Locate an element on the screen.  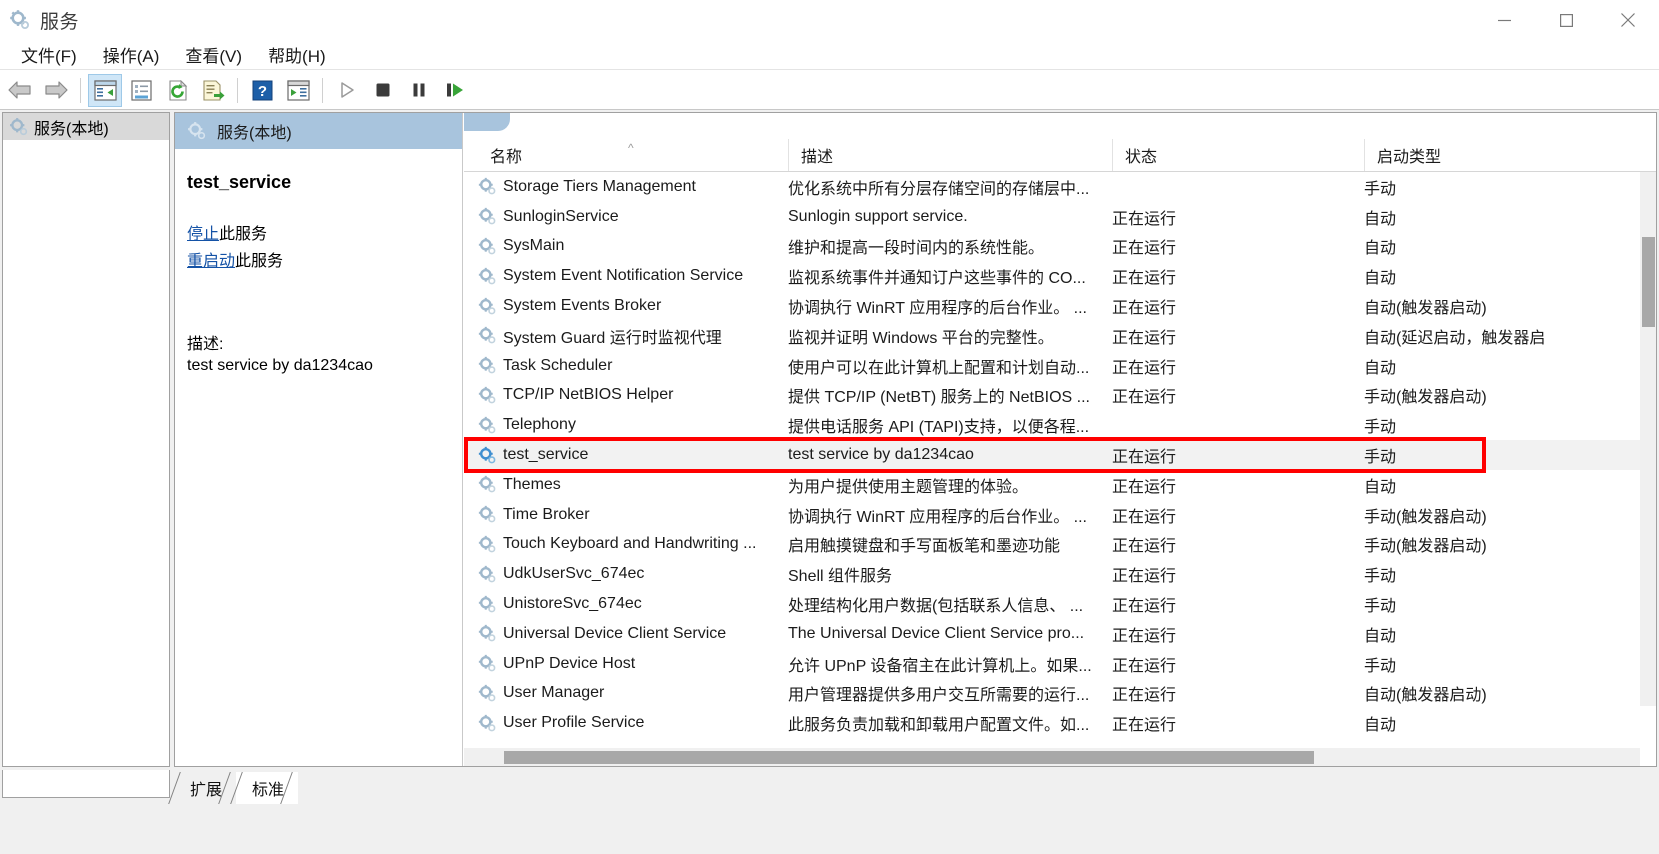
horizontal-scrollbar-thumb is located at coordinates (909, 757).